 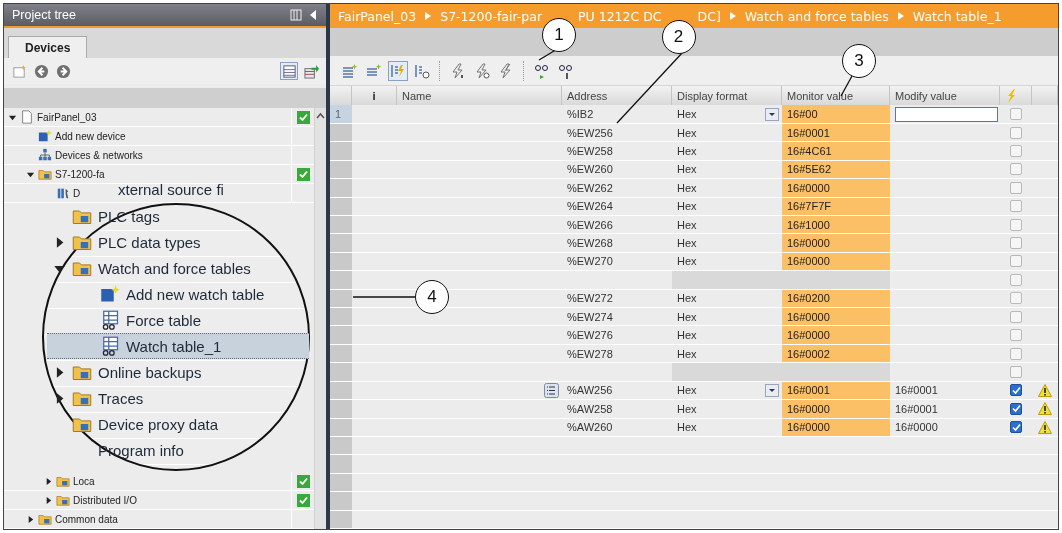 What do you see at coordinates (45, 155) in the screenshot?
I see `network-icon` at bounding box center [45, 155].